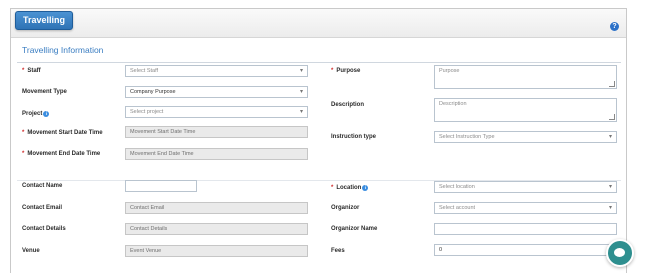  Describe the element at coordinates (525, 137) in the screenshot. I see `instruction-type-select: Select Instruction Type` at that location.